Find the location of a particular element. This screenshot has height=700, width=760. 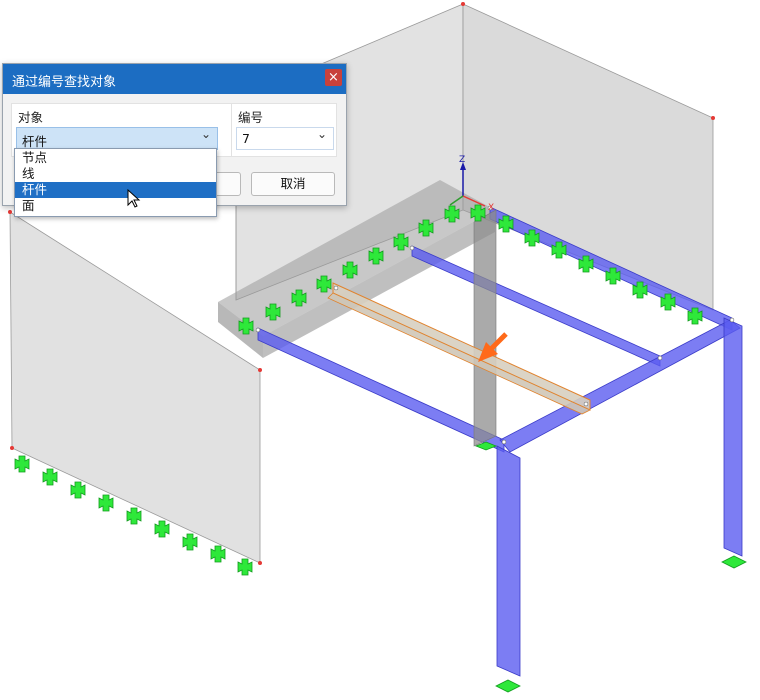

object-label: 对象 is located at coordinates (31, 117).